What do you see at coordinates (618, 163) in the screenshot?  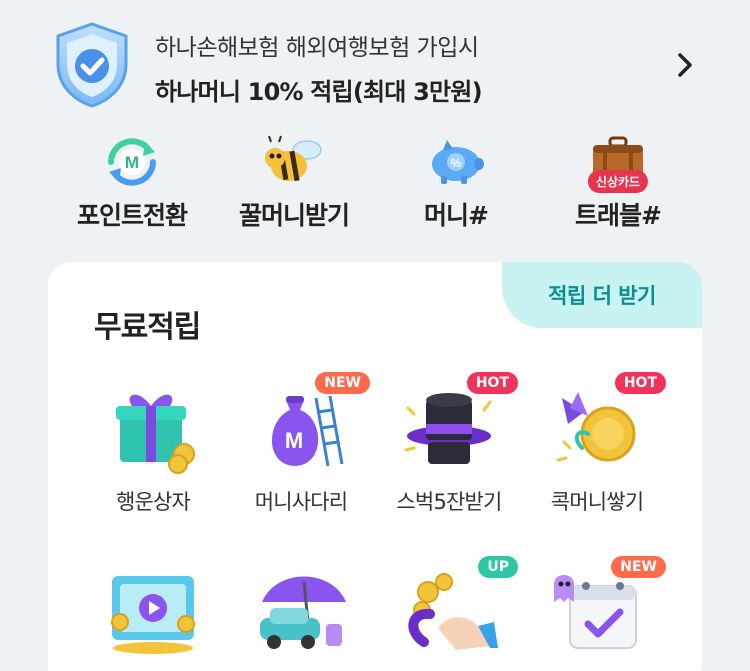 I see `suitcase-icon: 신상카드` at bounding box center [618, 163].